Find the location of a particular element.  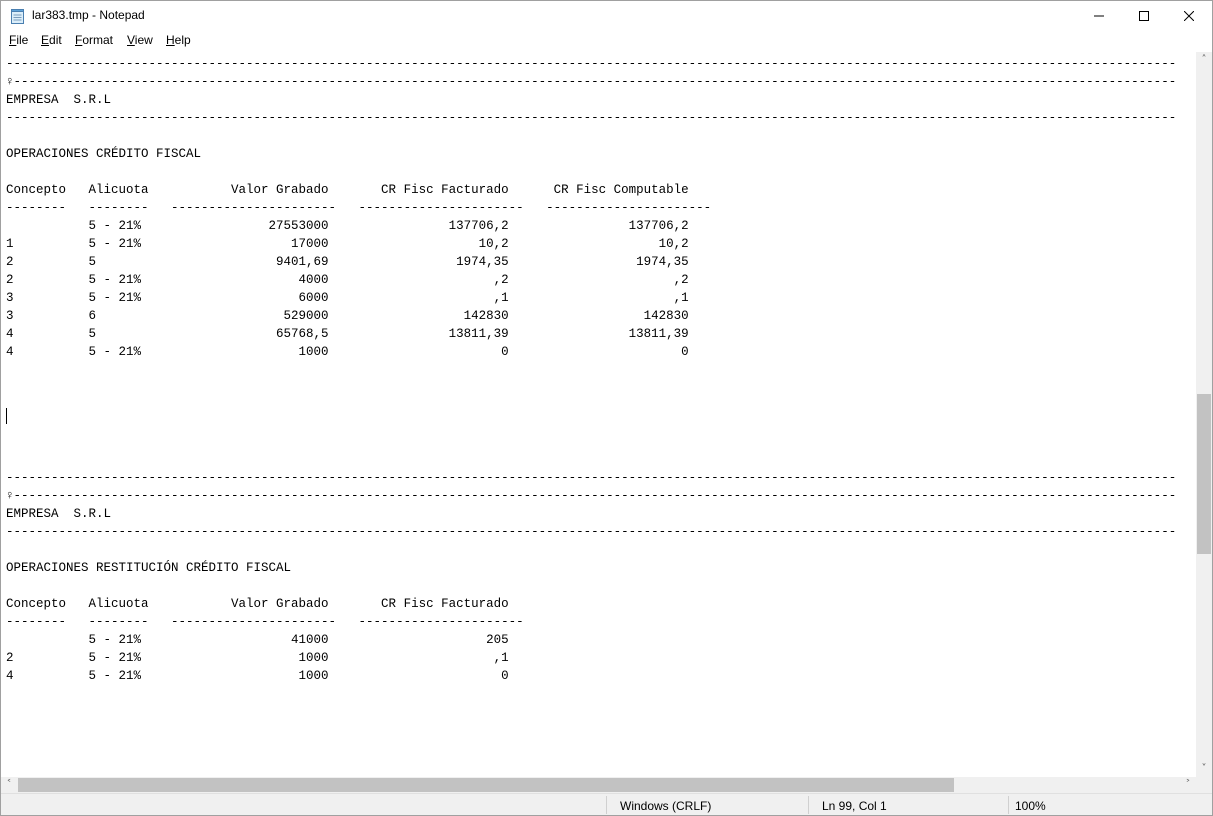

status-bar: Windows (CRLF) Ln 99, Col 1 100% is located at coordinates (606, 804).